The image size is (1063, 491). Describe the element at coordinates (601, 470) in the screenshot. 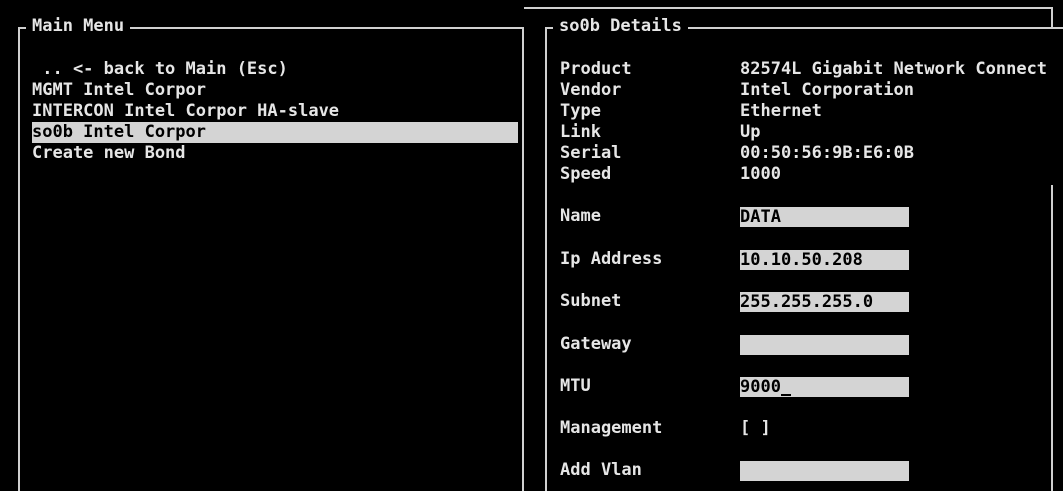

I see `add-vlan-label: Add Vlan` at that location.